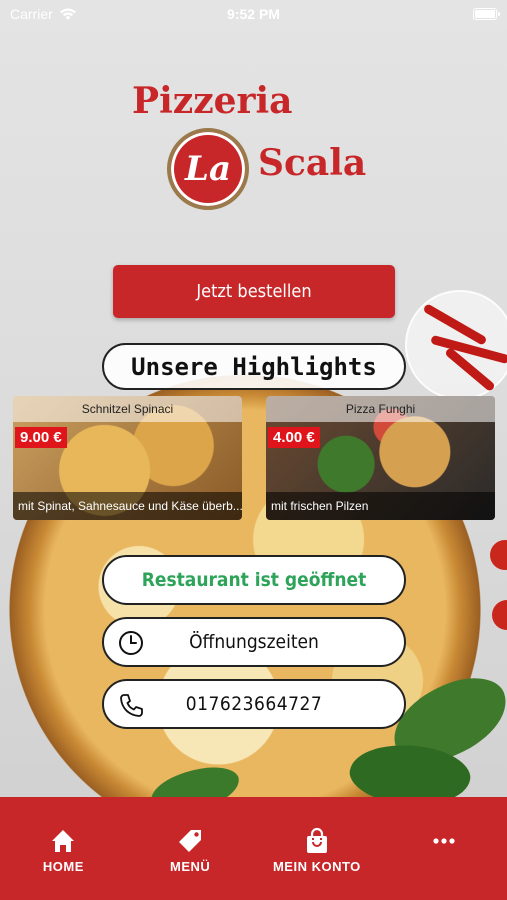 This screenshot has width=507, height=900. Describe the element at coordinates (127, 409) in the screenshot. I see `dish-name: Schnitzel Spinaci` at that location.